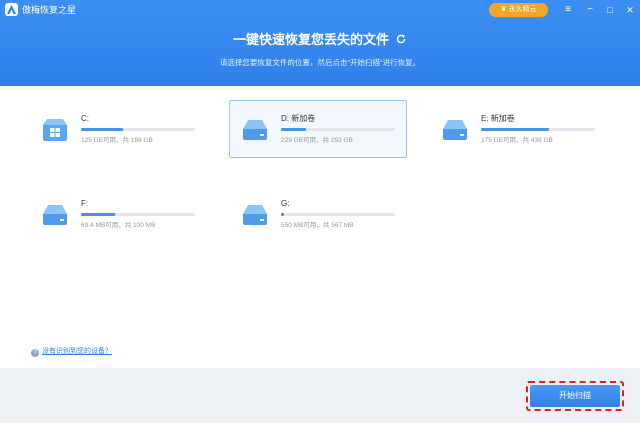 The image size is (640, 423). What do you see at coordinates (35, 353) in the screenshot?
I see `question-icon: ?` at bounding box center [35, 353].